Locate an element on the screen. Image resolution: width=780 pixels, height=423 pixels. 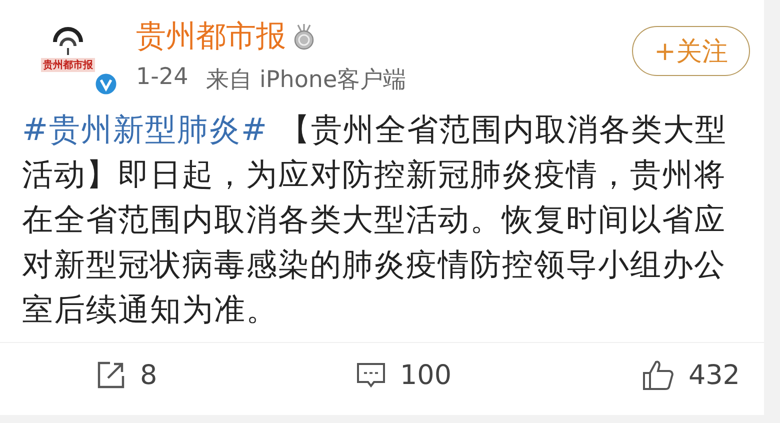
action-count: 8 is located at coordinates (149, 375).